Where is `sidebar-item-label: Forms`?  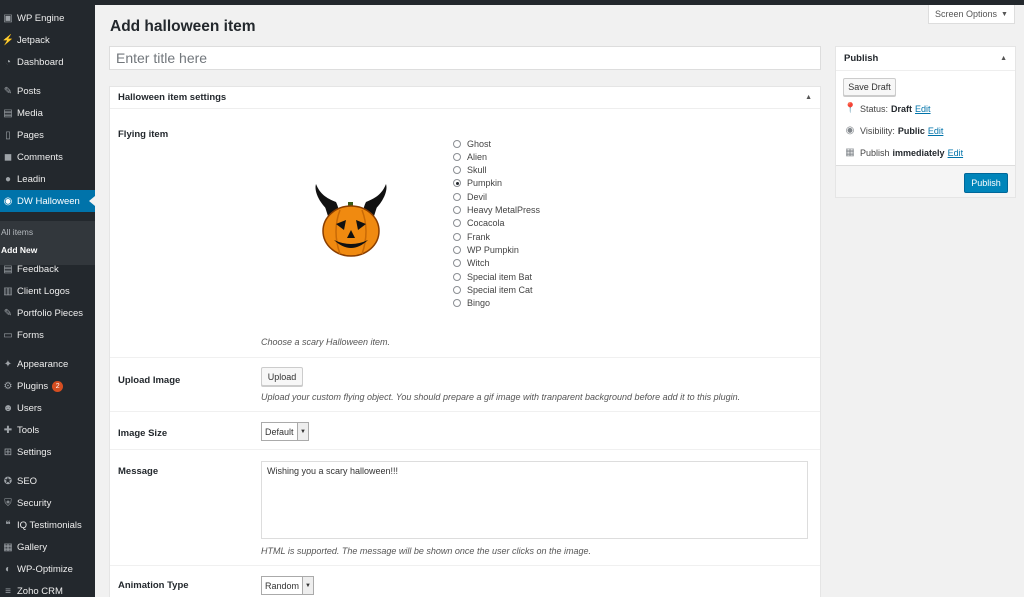
sidebar-item-label: Forms is located at coordinates (30, 335).